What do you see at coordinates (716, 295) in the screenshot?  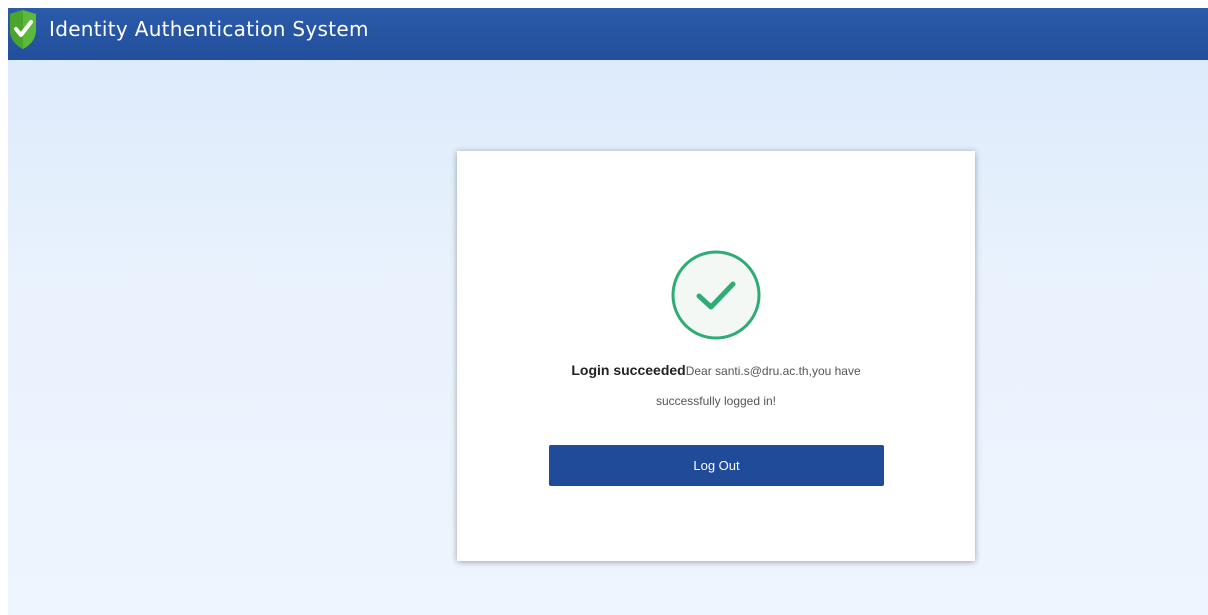 I see `check-circle-icon` at bounding box center [716, 295].